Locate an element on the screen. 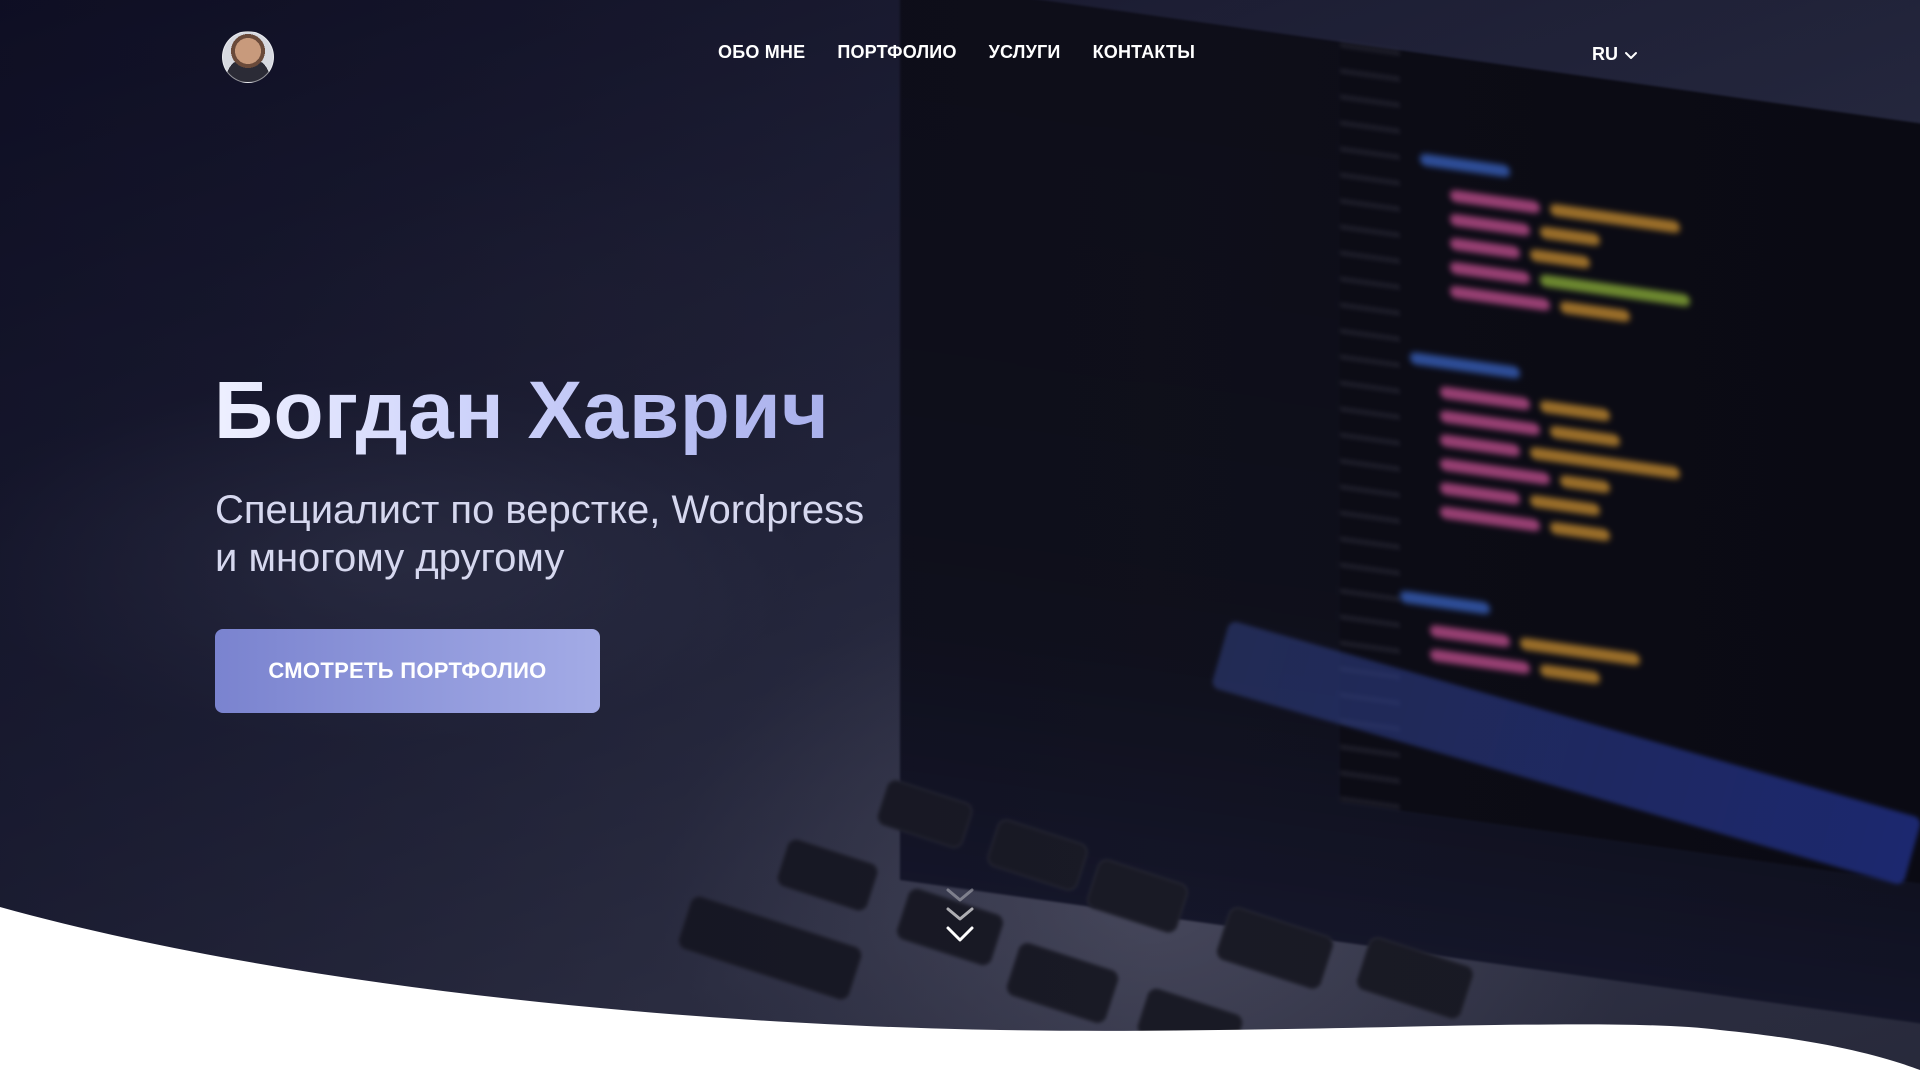 This screenshot has width=1920, height=1080. nav-link-services: УСЛУГИ is located at coordinates (1025, 52).